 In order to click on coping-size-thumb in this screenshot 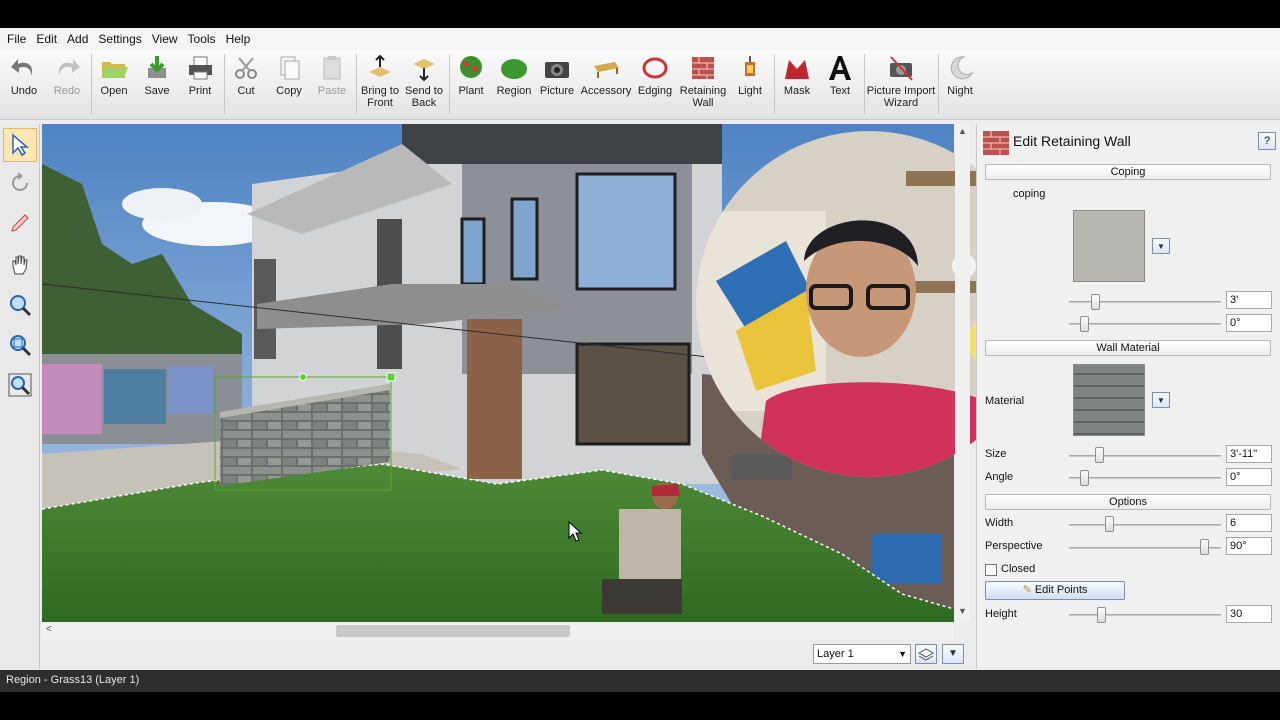, I will do `click(1095, 302)`.